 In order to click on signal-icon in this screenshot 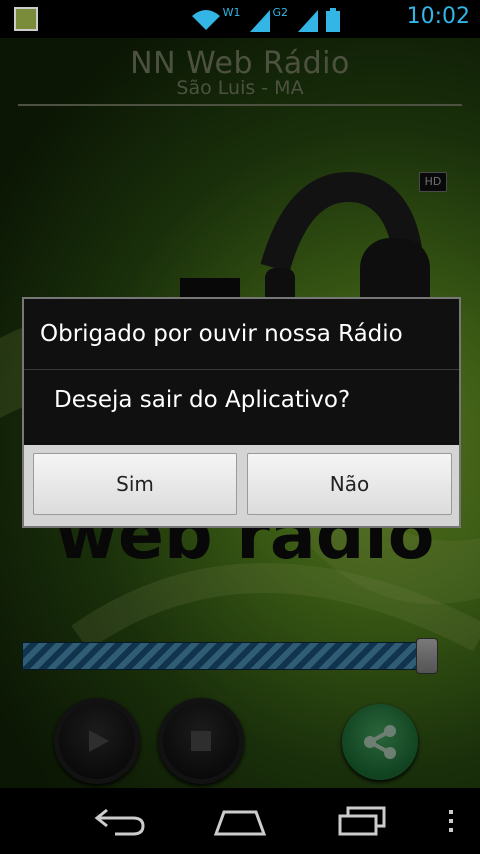, I will do `click(260, 21)`.